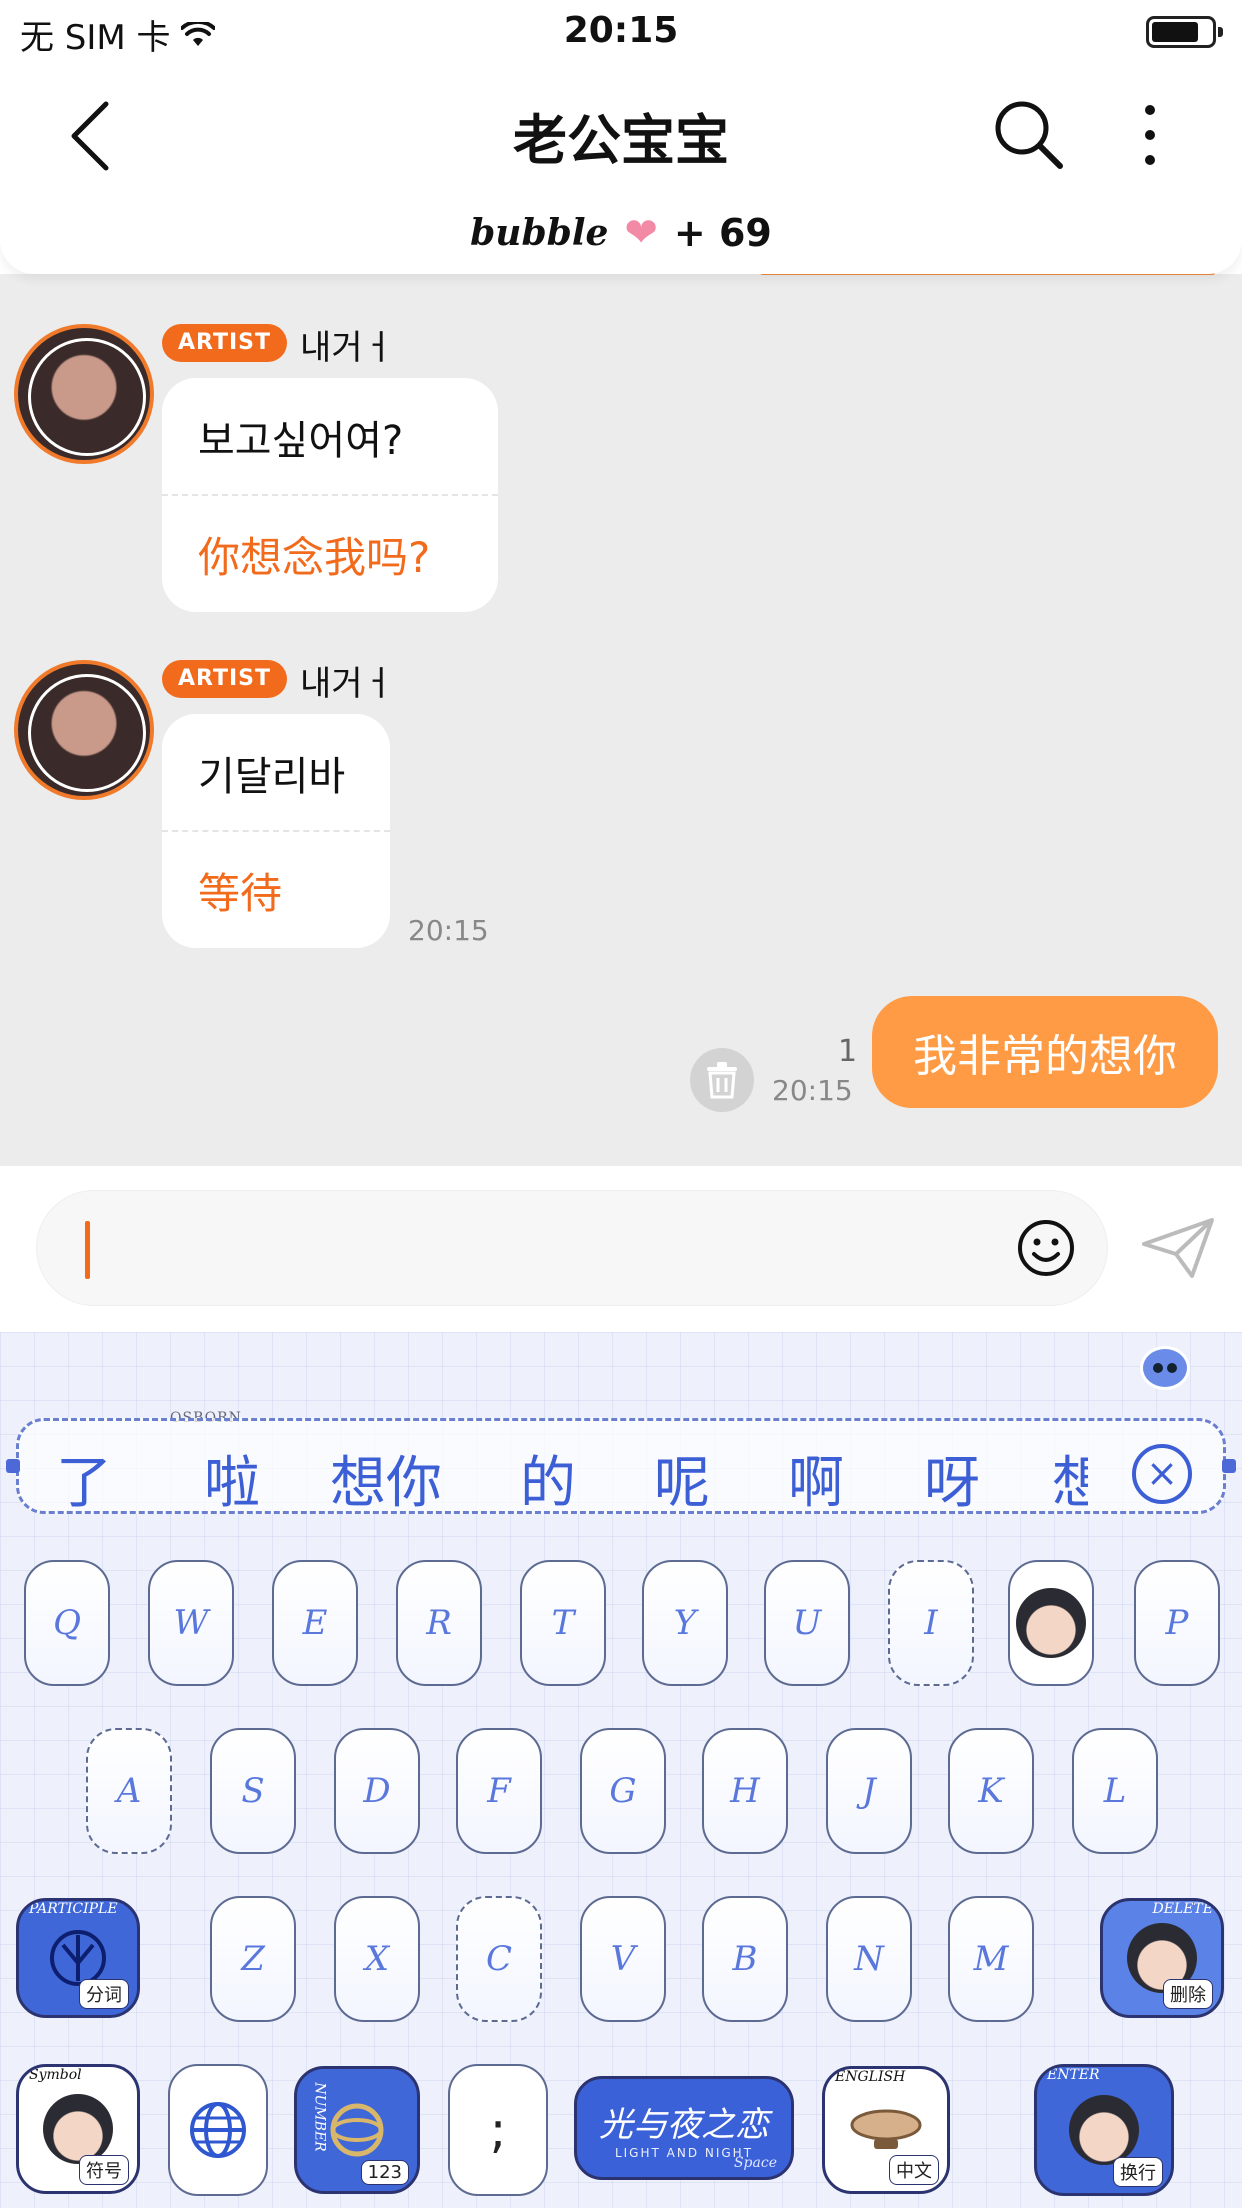  What do you see at coordinates (914, 2170) in the screenshot?
I see `english-label: 中文` at bounding box center [914, 2170].